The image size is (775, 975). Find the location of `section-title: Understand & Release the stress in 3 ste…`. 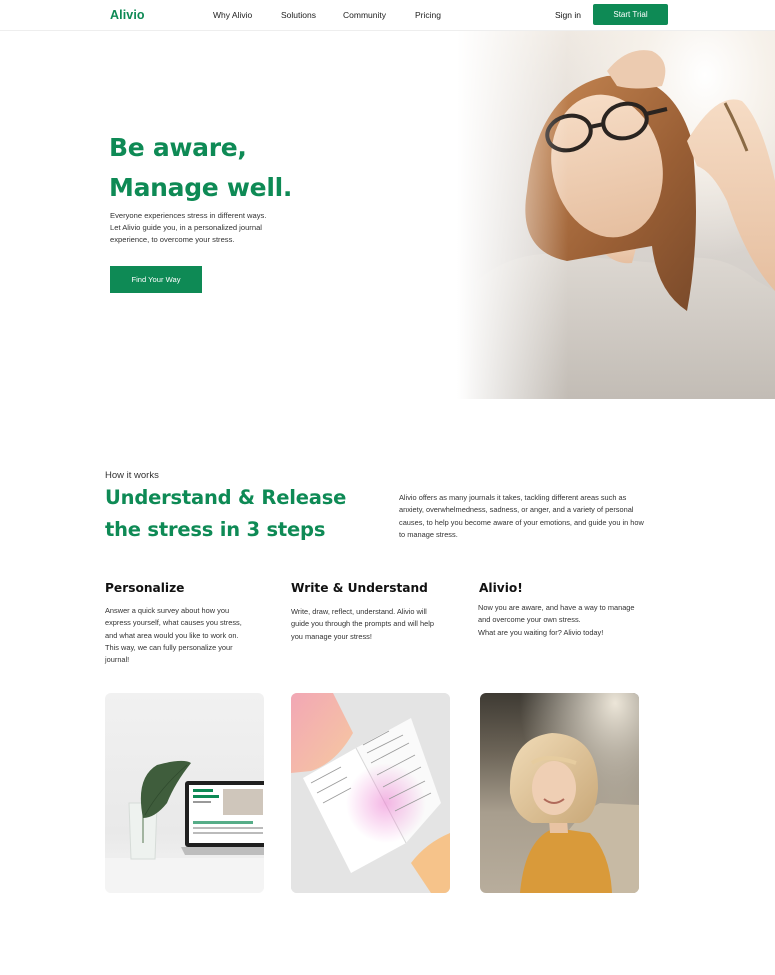

section-title: Understand & Release the stress in 3 ste… is located at coordinates (225, 514).